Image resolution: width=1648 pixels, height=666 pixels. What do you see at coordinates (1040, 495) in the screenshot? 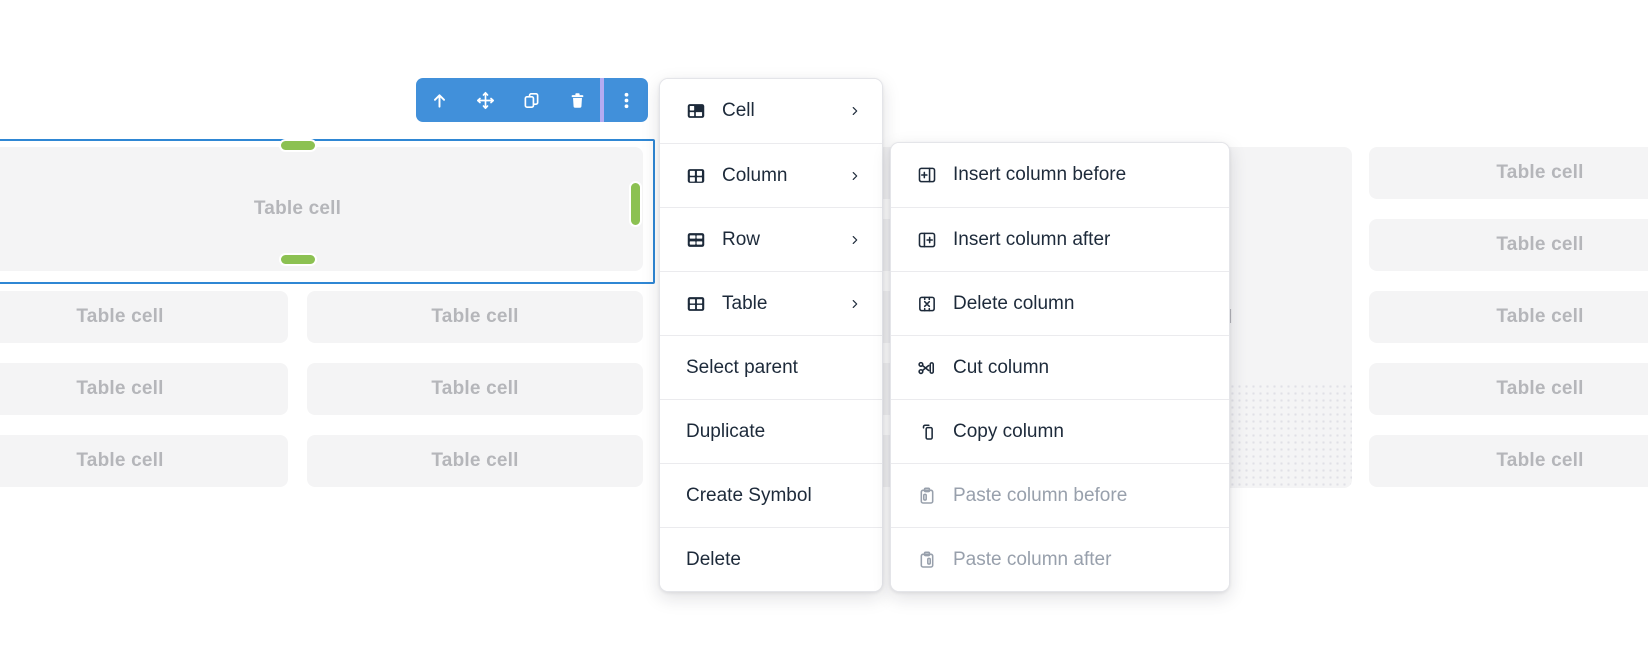
I see `menu-item-label: Paste column before` at bounding box center [1040, 495].